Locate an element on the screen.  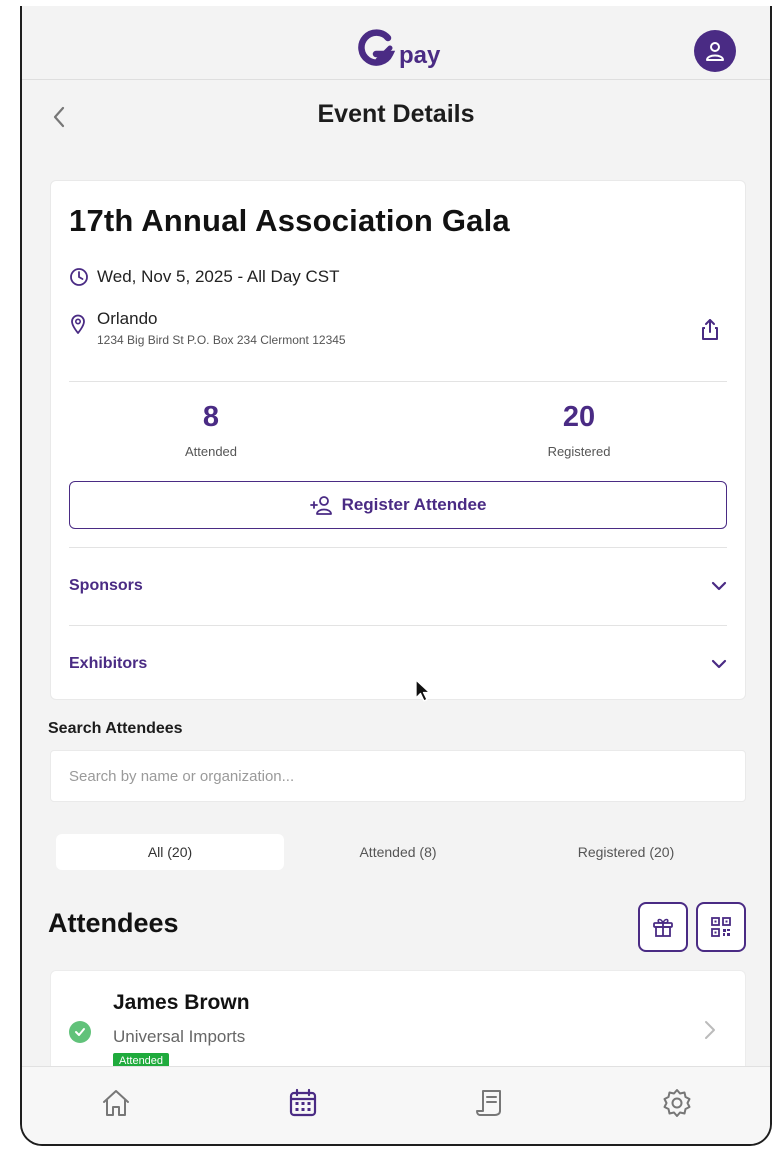
bottom-nav is located at coordinates (396, 1105).